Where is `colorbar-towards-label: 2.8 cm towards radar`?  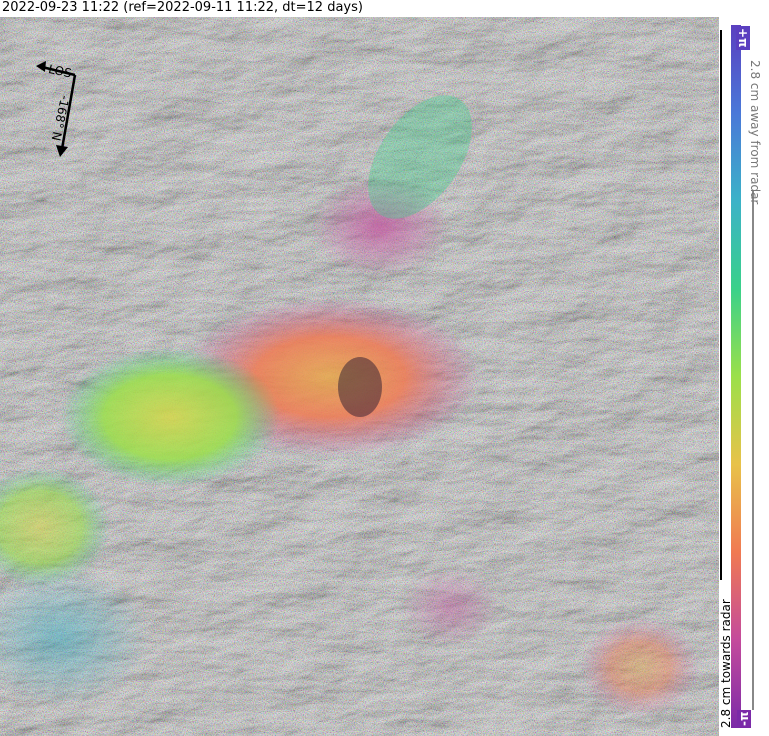
colorbar-towards-label: 2.8 cm towards radar is located at coordinates (726, 663).